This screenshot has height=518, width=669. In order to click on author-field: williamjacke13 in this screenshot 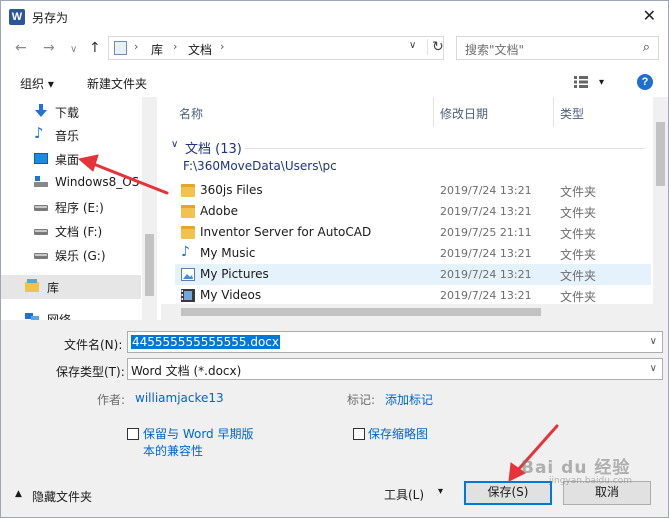, I will do `click(179, 398)`.